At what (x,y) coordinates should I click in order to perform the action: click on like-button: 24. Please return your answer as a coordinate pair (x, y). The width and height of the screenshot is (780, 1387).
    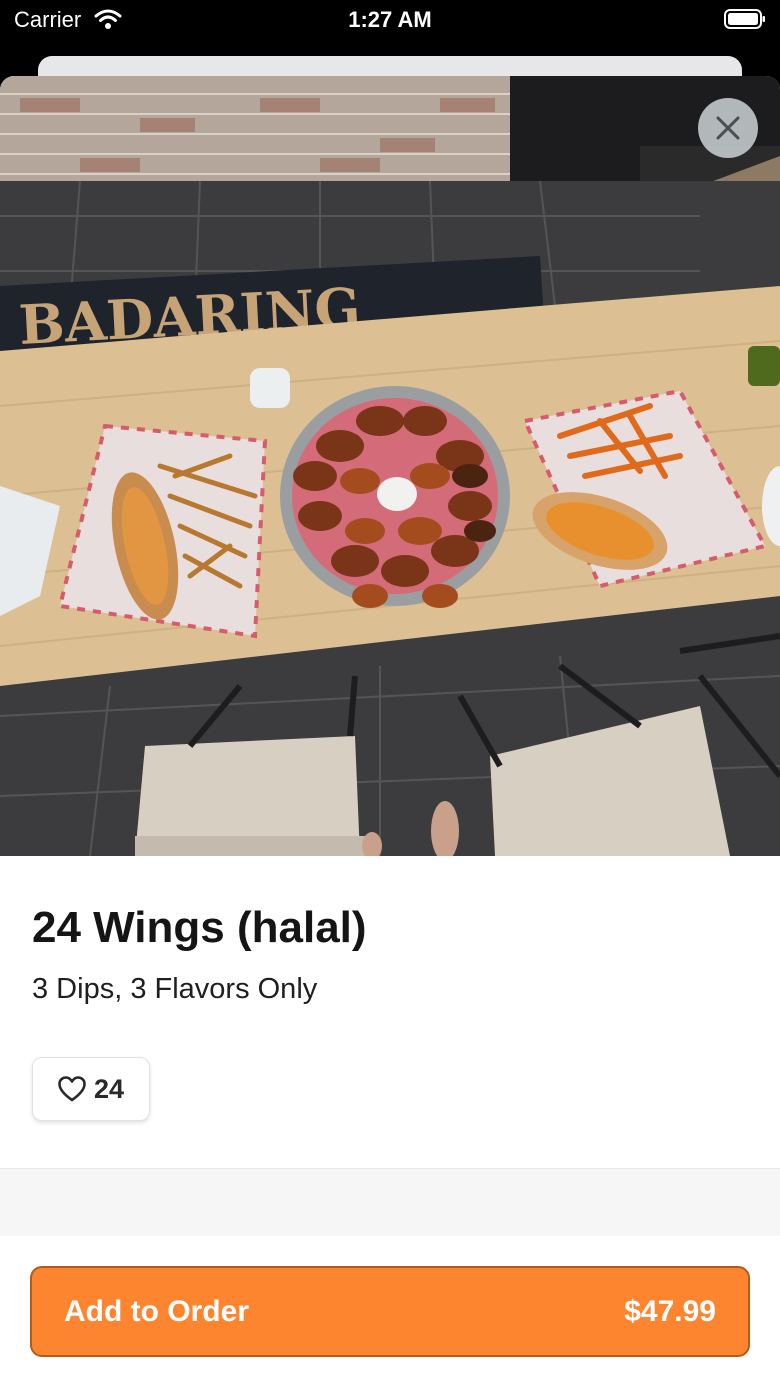
    Looking at the image, I should click on (91, 1089).